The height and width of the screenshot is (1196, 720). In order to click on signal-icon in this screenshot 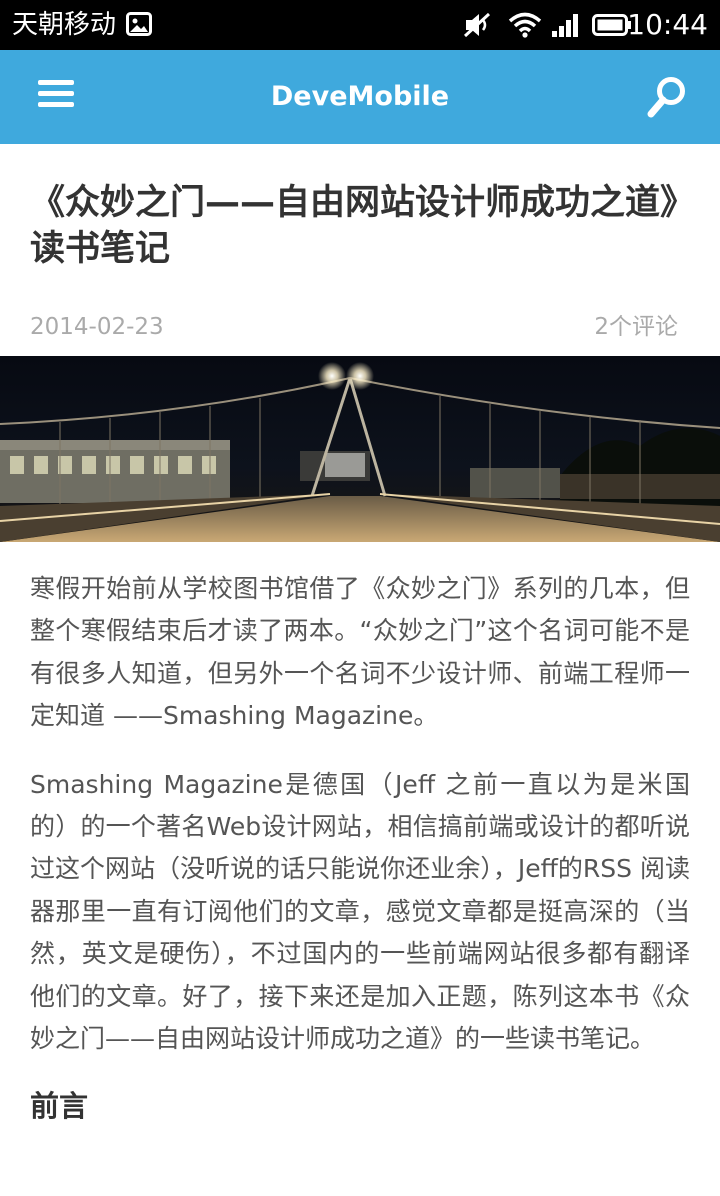, I will do `click(565, 25)`.